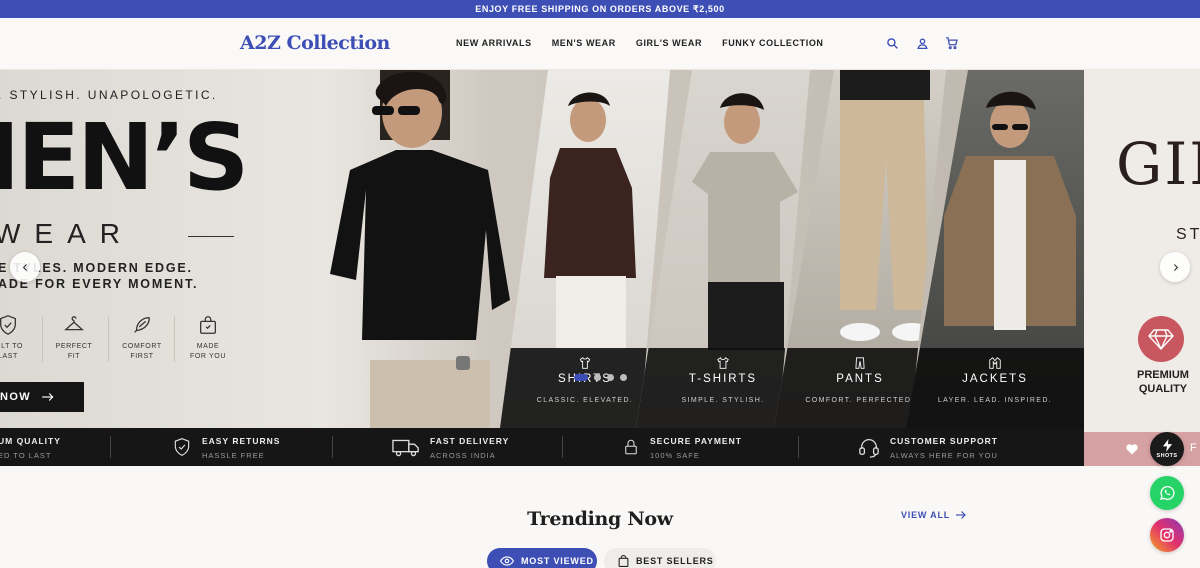 This screenshot has width=1200, height=568. I want to click on carousel-next-button, so click(1175, 267).